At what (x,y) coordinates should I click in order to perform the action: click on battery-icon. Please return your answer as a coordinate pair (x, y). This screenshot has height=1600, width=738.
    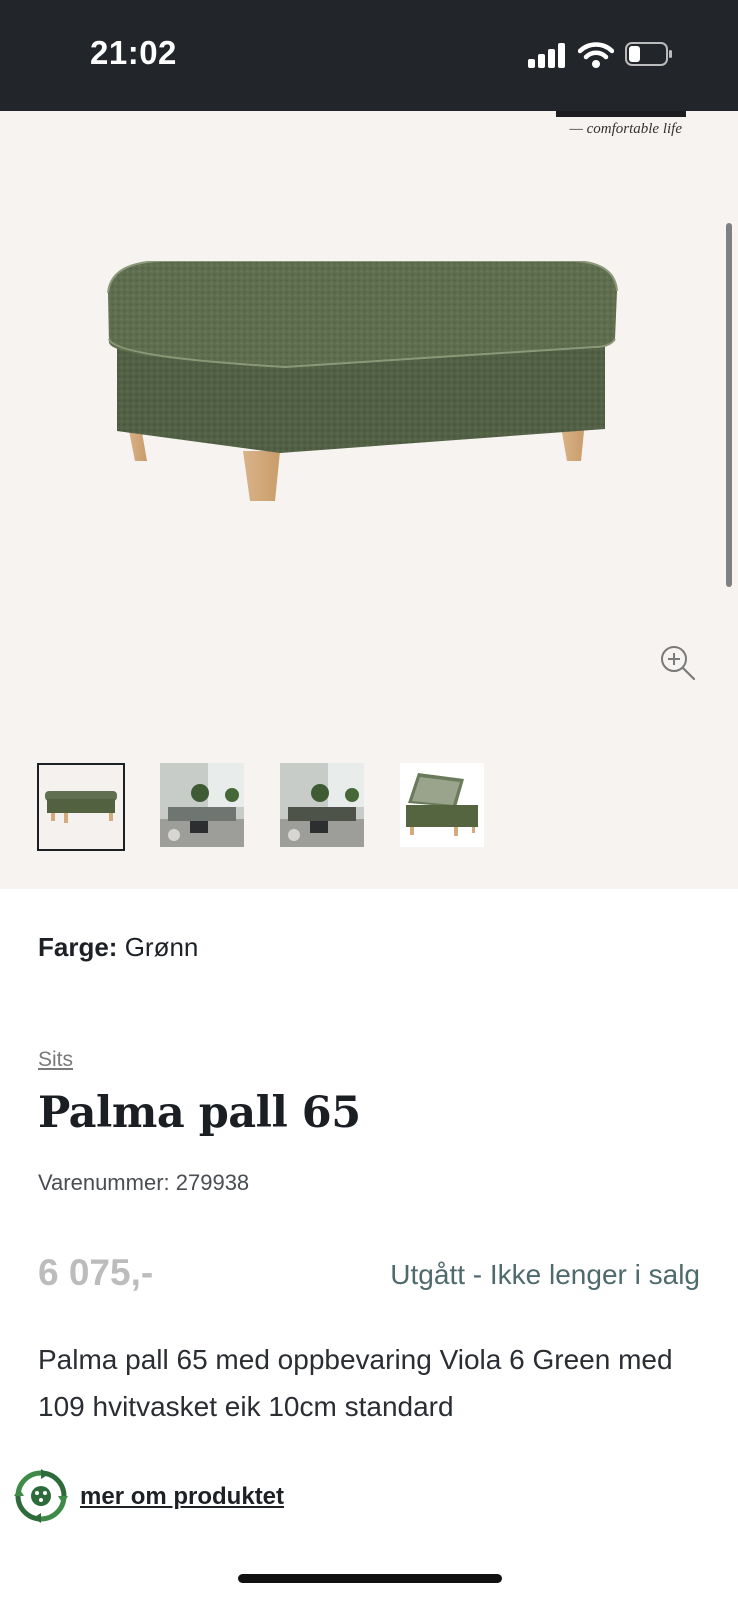
    Looking at the image, I should click on (648, 54).